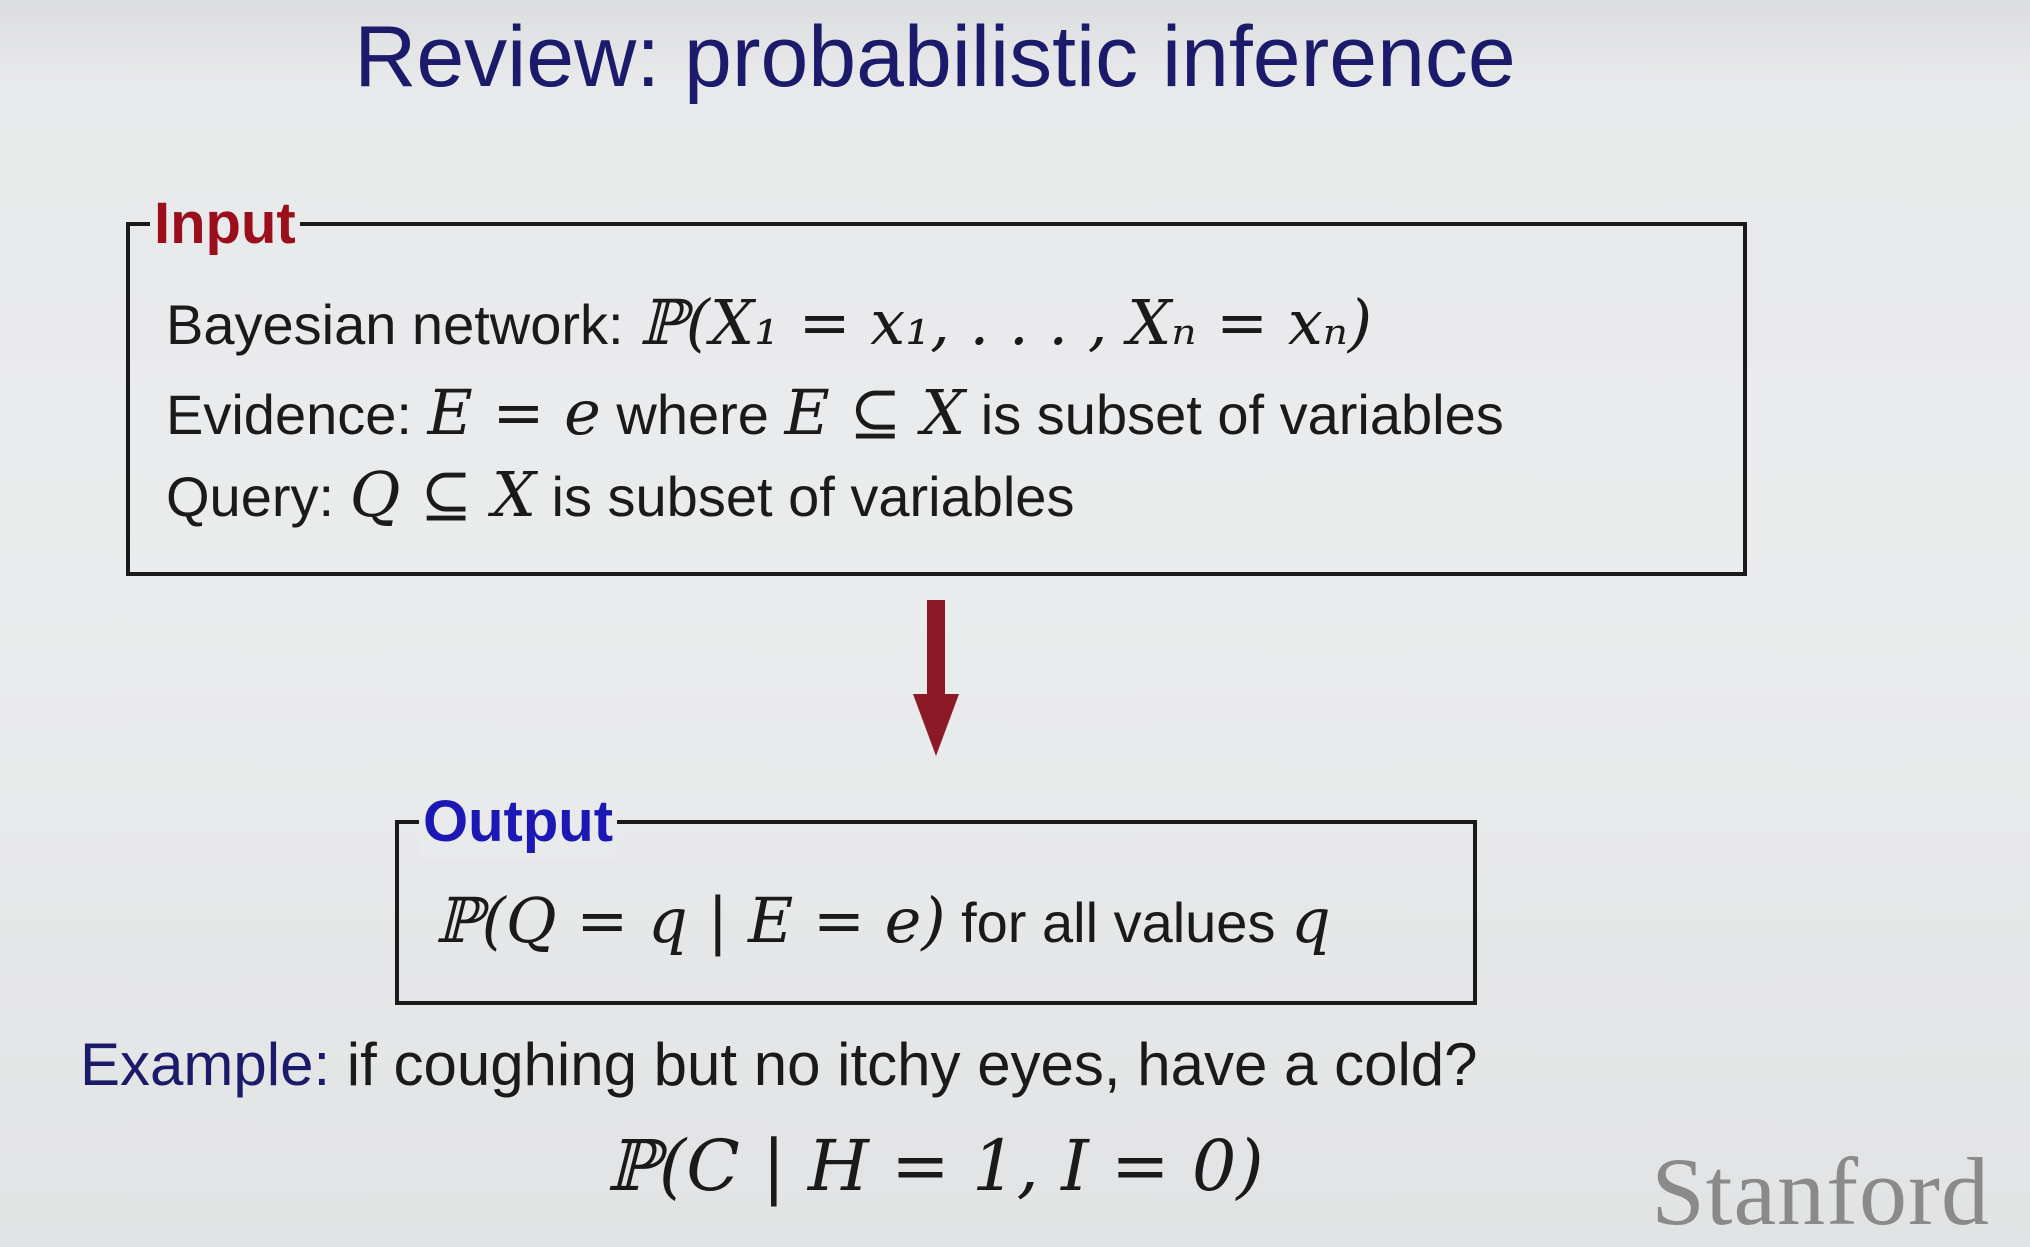 The image size is (2030, 1247). Describe the element at coordinates (518, 822) in the screenshot. I see `output-box-label: Output` at that location.